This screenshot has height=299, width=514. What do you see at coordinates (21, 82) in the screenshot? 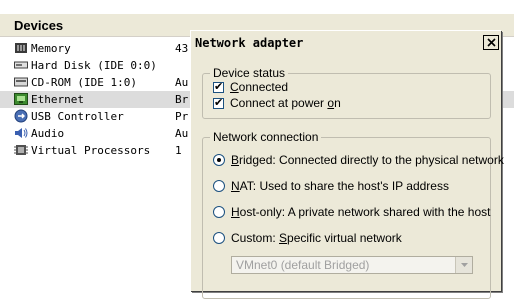
I see `cdrom-icon` at bounding box center [21, 82].